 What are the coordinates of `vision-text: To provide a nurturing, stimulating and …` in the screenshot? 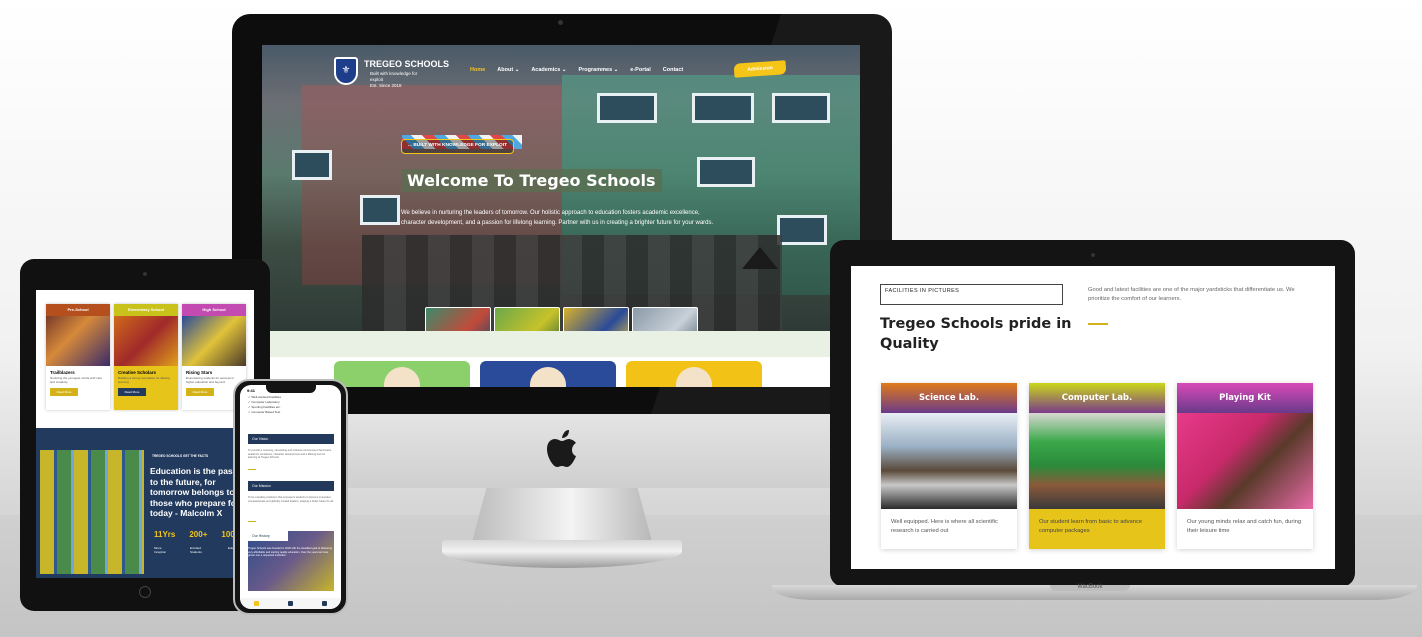 It's located at (290, 454).